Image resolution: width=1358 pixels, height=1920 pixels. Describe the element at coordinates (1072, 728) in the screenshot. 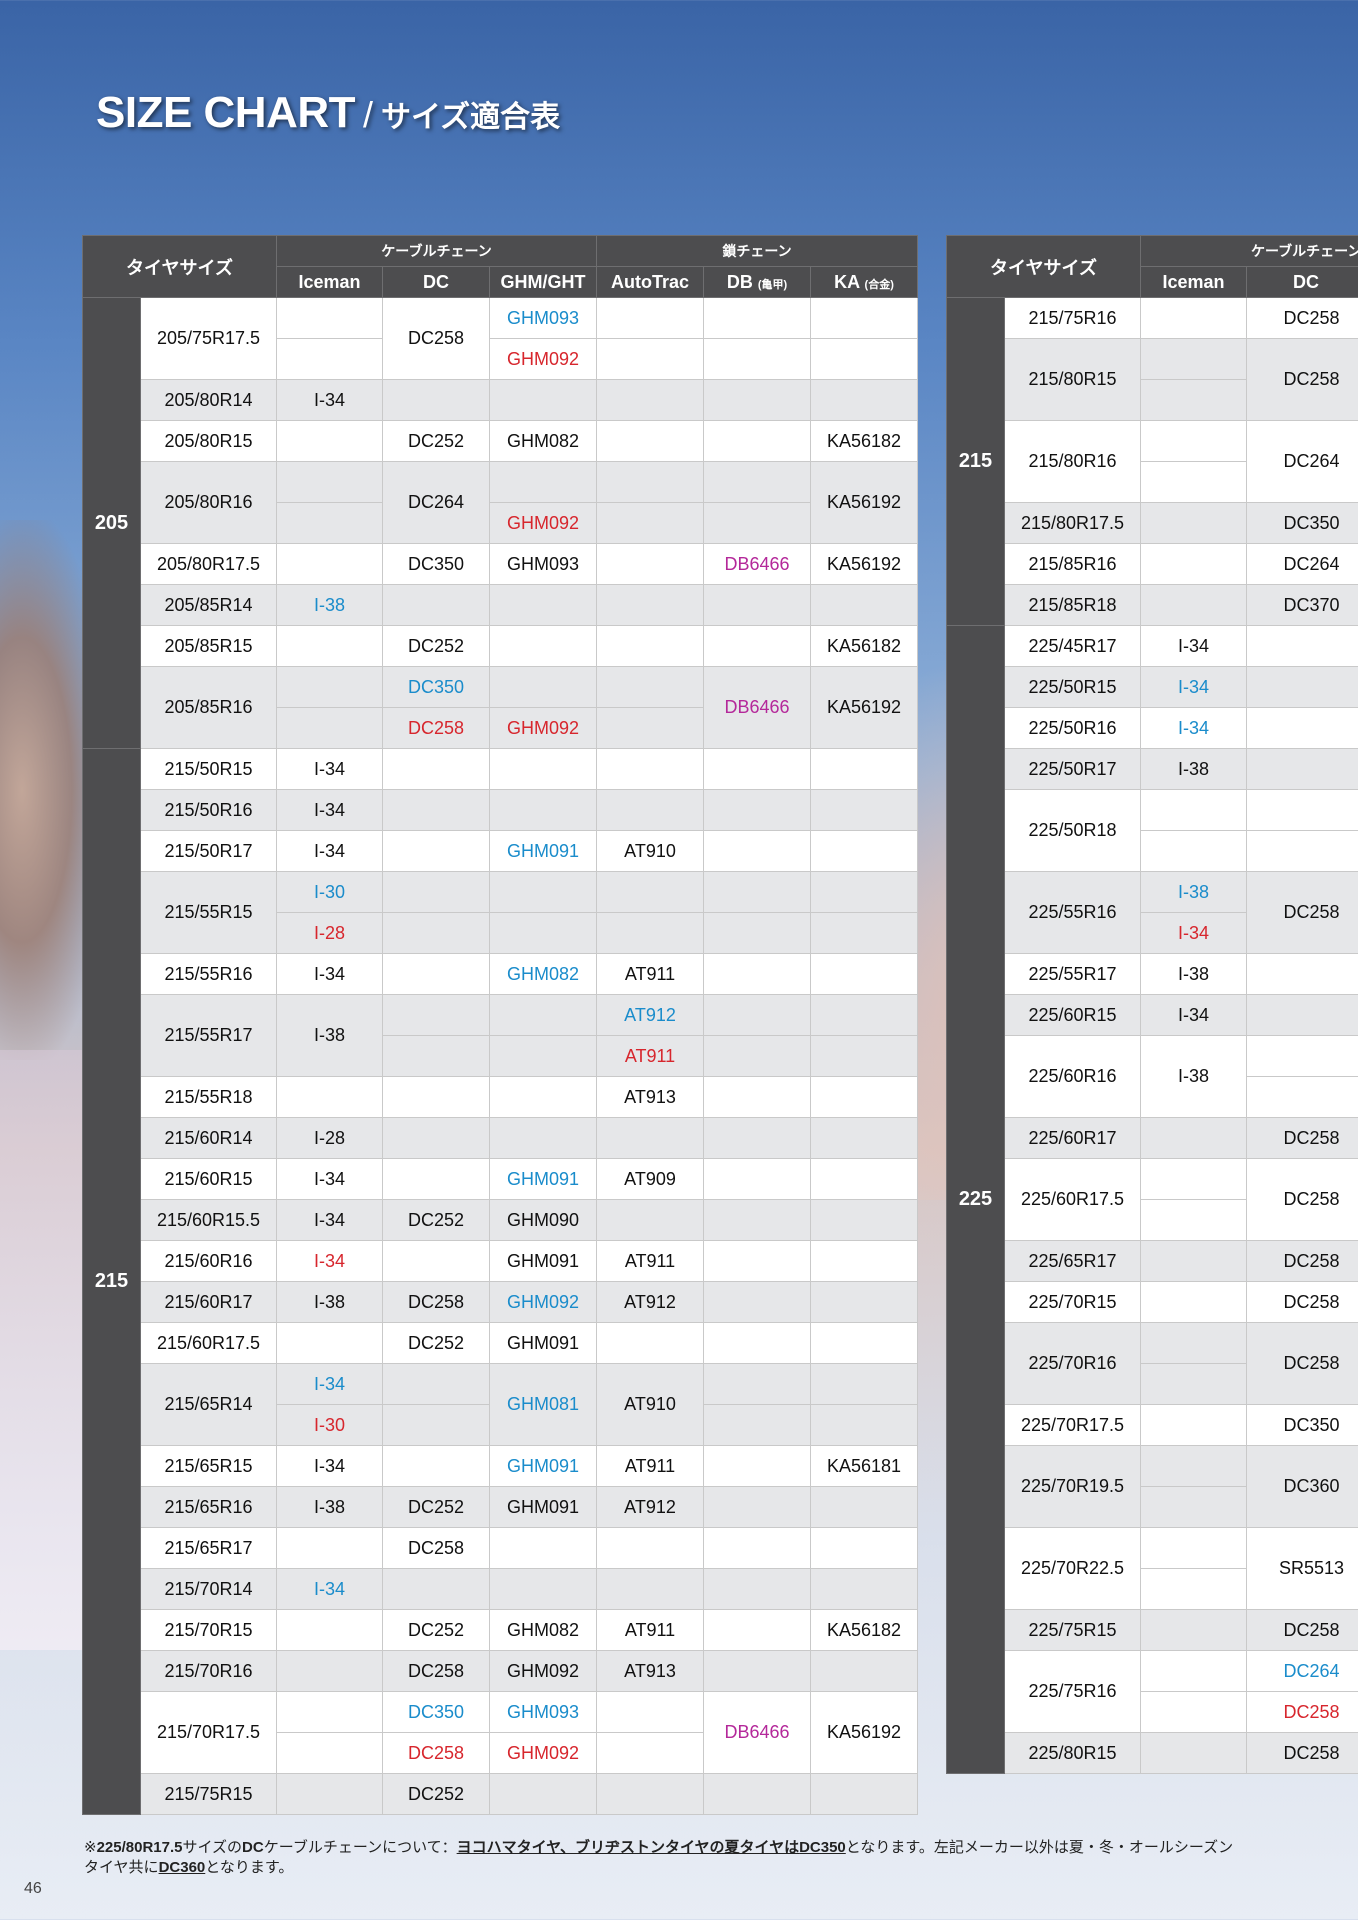

I see `tire-size-cell: 225/50R16` at that location.